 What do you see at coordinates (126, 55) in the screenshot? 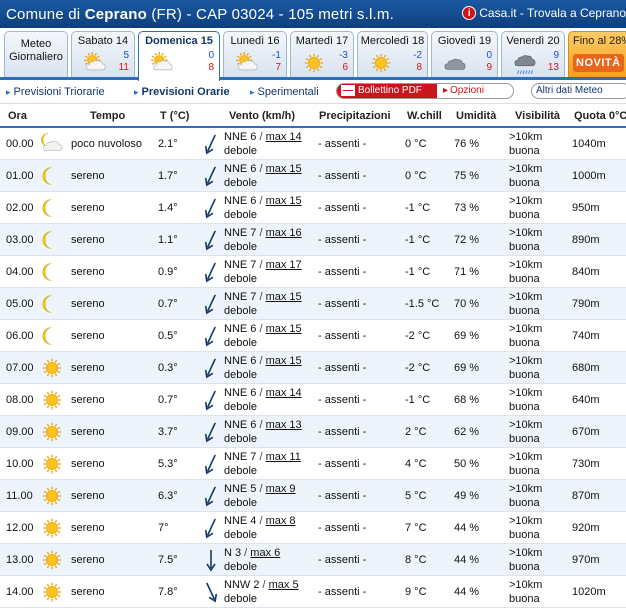
I see `tab-min-temp: 5` at bounding box center [126, 55].